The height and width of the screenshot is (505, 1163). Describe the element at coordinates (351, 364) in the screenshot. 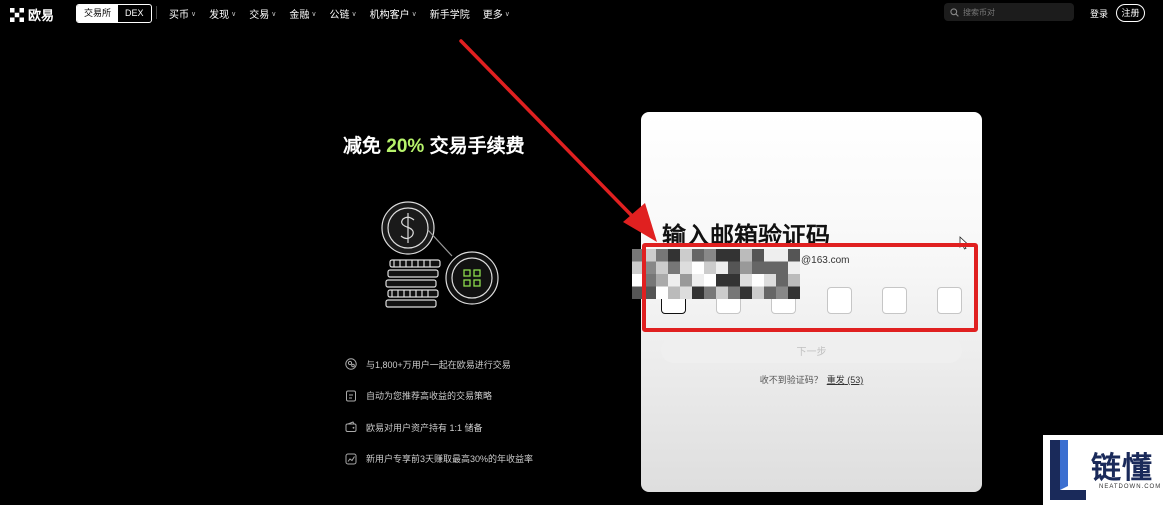

I see `users-icon` at that location.